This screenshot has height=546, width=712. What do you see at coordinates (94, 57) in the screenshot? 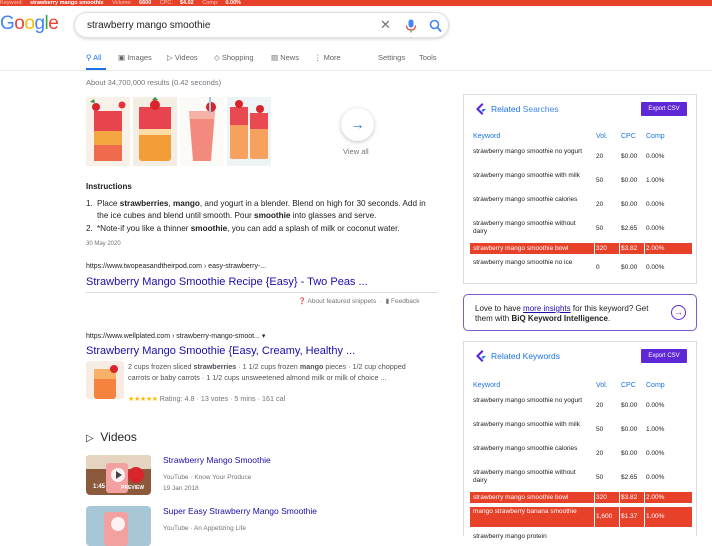
I see `tab-all: ⚲ All` at bounding box center [94, 57].